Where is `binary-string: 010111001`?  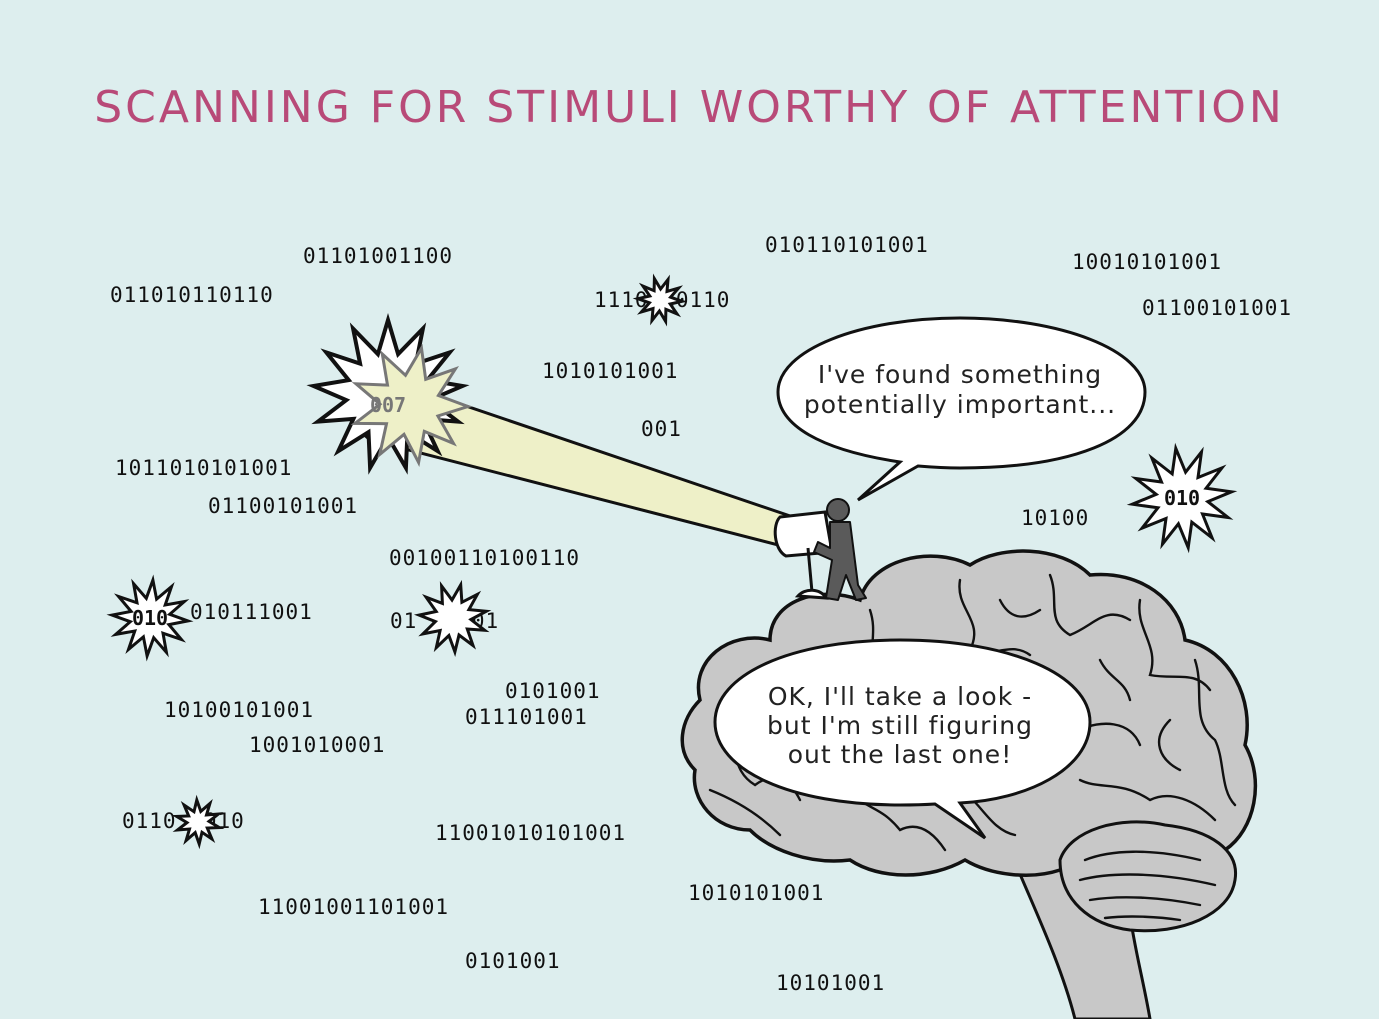 binary-string: 010111001 is located at coordinates (251, 612).